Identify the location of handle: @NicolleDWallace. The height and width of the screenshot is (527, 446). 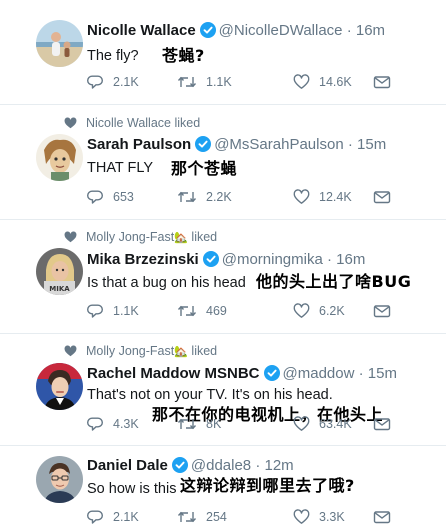
(281, 30).